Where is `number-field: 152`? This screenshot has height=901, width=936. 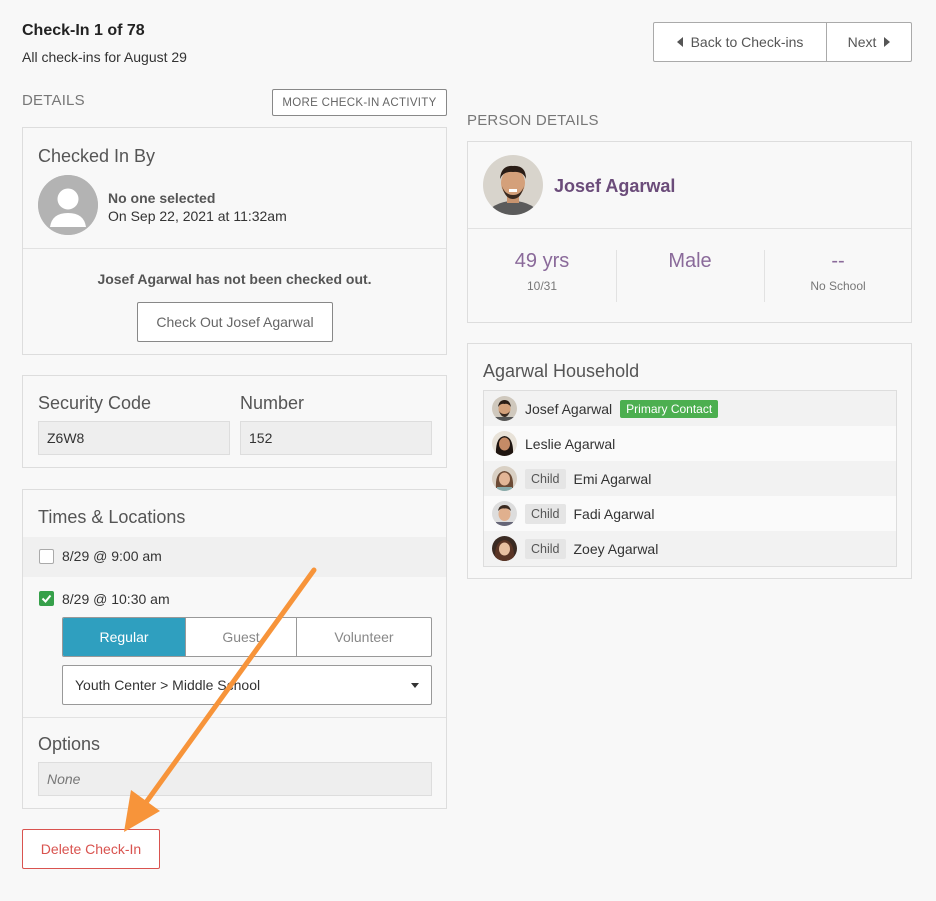
number-field: 152 is located at coordinates (336, 438).